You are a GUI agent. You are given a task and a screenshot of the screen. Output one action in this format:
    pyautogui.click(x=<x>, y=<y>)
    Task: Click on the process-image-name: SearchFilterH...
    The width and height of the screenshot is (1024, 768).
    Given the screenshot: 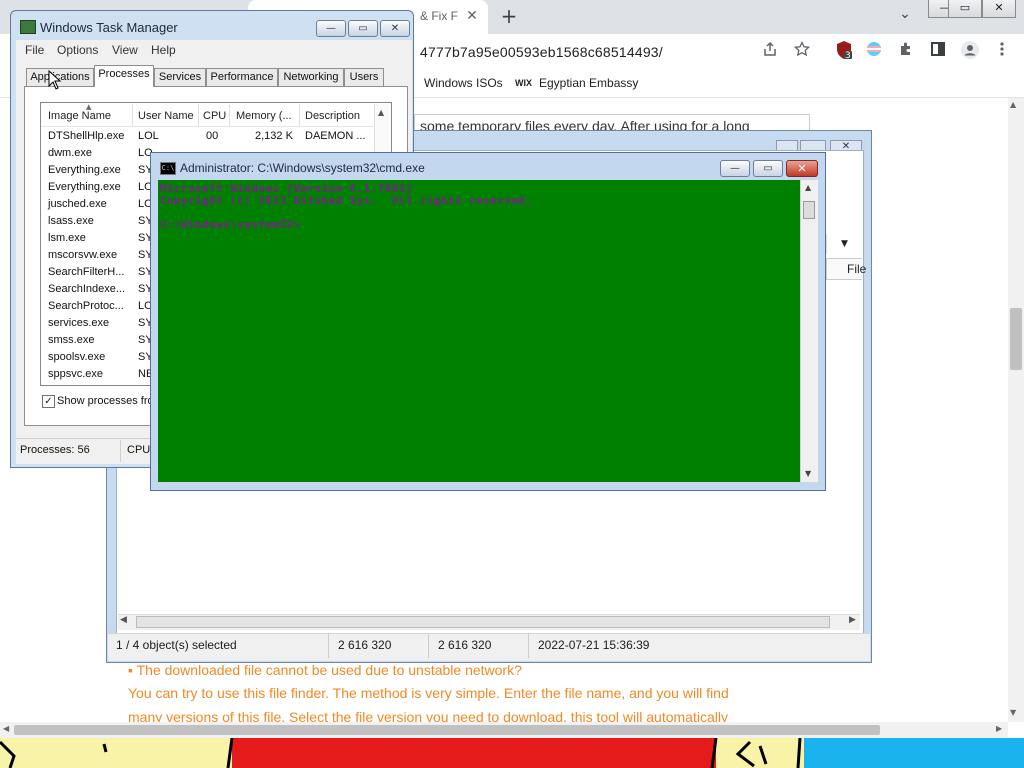 What is the action you would take?
    pyautogui.click(x=86, y=272)
    